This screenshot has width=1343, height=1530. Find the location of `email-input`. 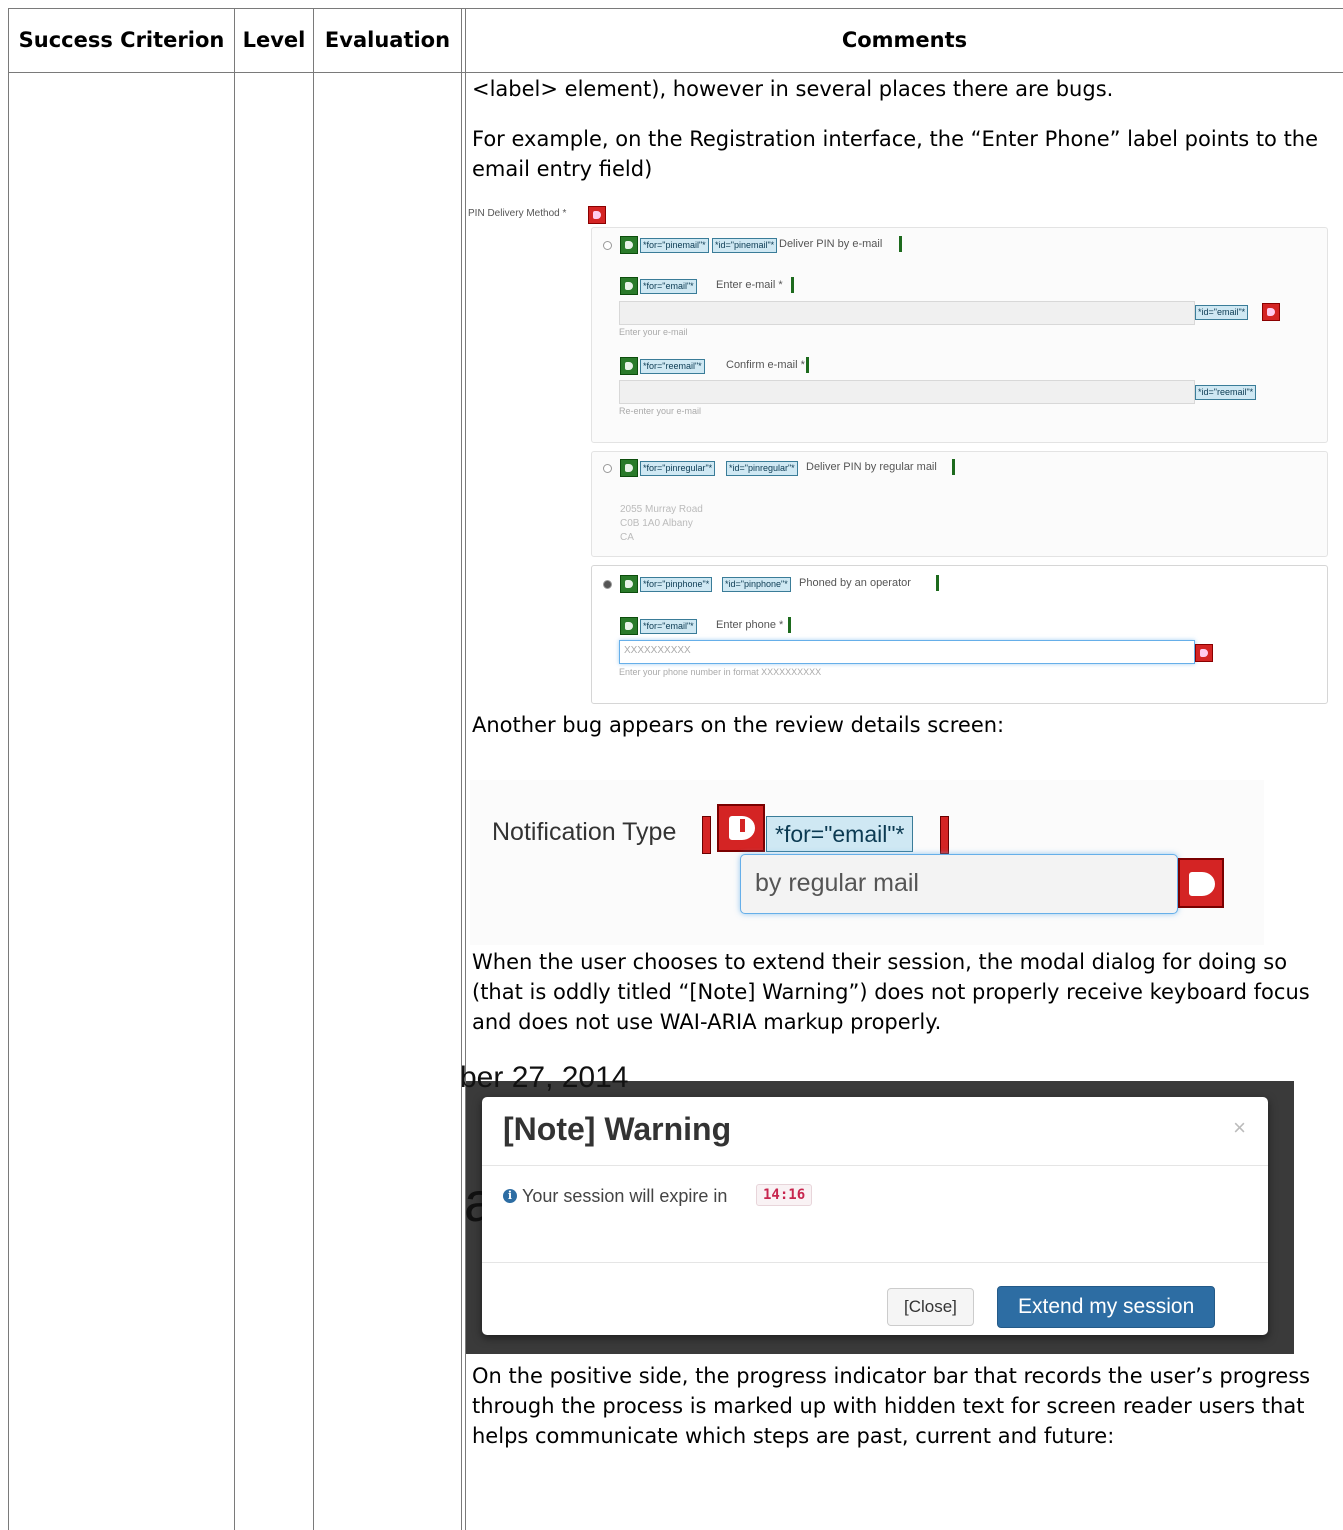

email-input is located at coordinates (907, 313).